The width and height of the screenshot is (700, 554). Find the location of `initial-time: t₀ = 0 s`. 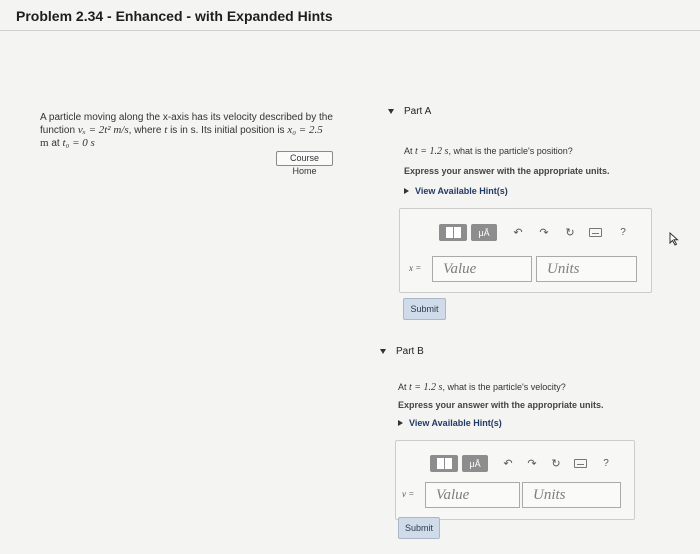

initial-time: t₀ = 0 s is located at coordinates (78, 143).